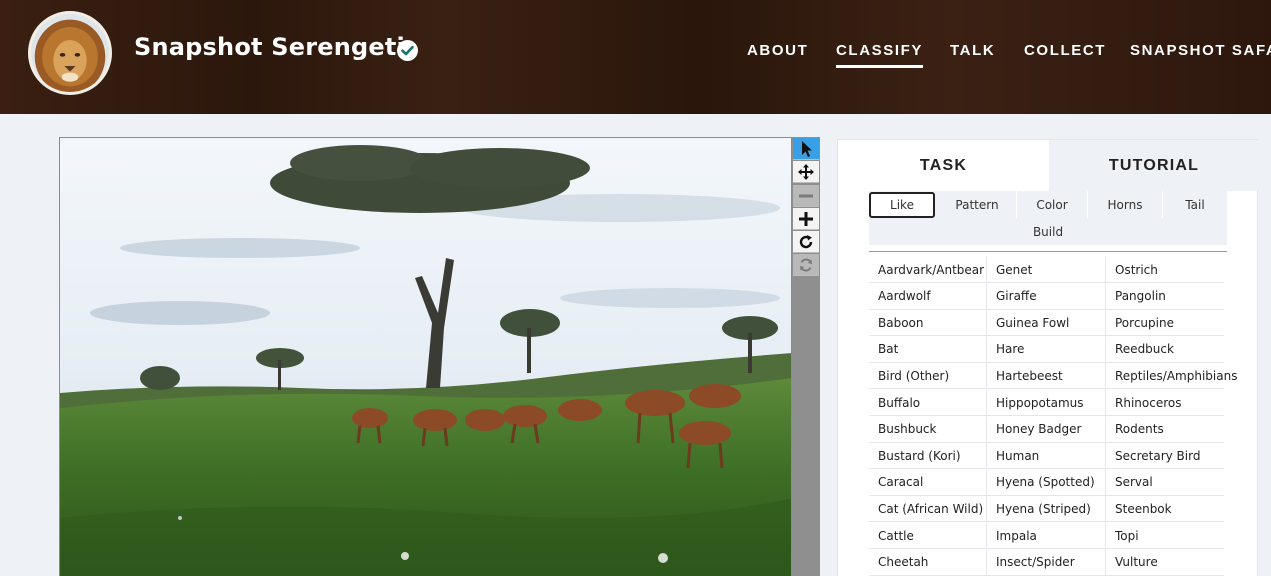 The image size is (1271, 576). Describe the element at coordinates (1046, 509) in the screenshot. I see `species-item: Hyena (Striped)` at that location.